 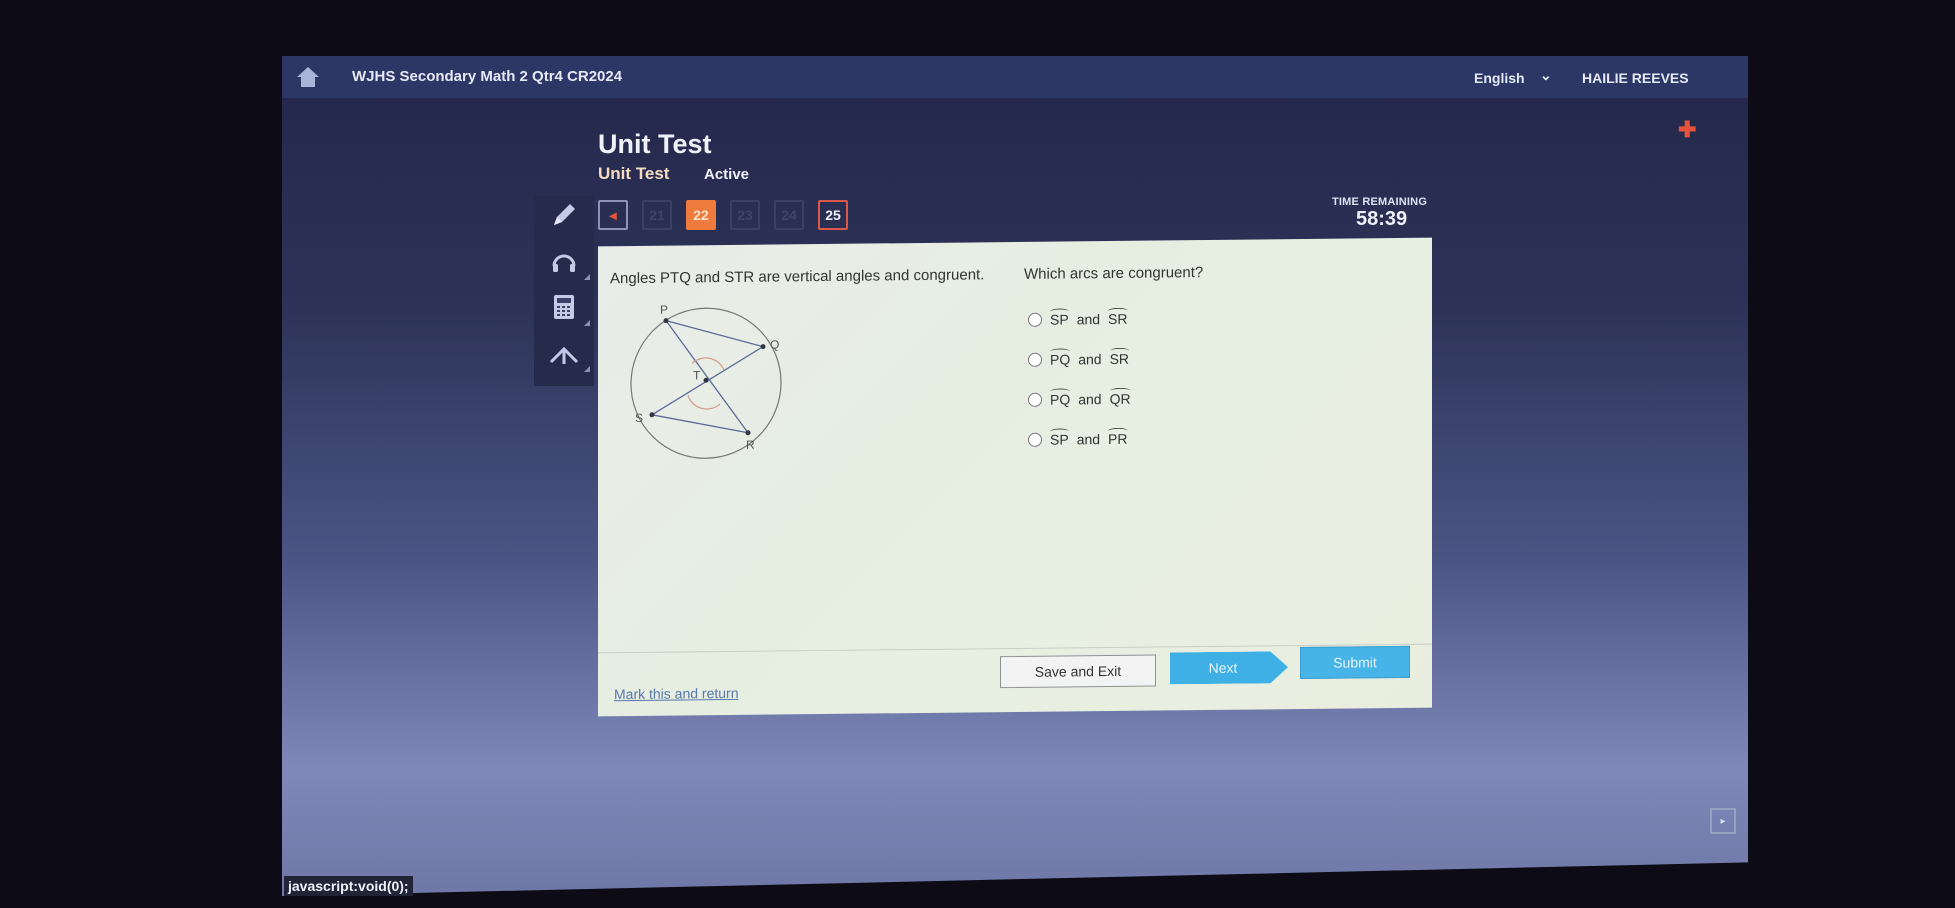 I want to click on course-title: WJHS Secondary Math 2 Qtr4 CR2024, so click(x=487, y=76).